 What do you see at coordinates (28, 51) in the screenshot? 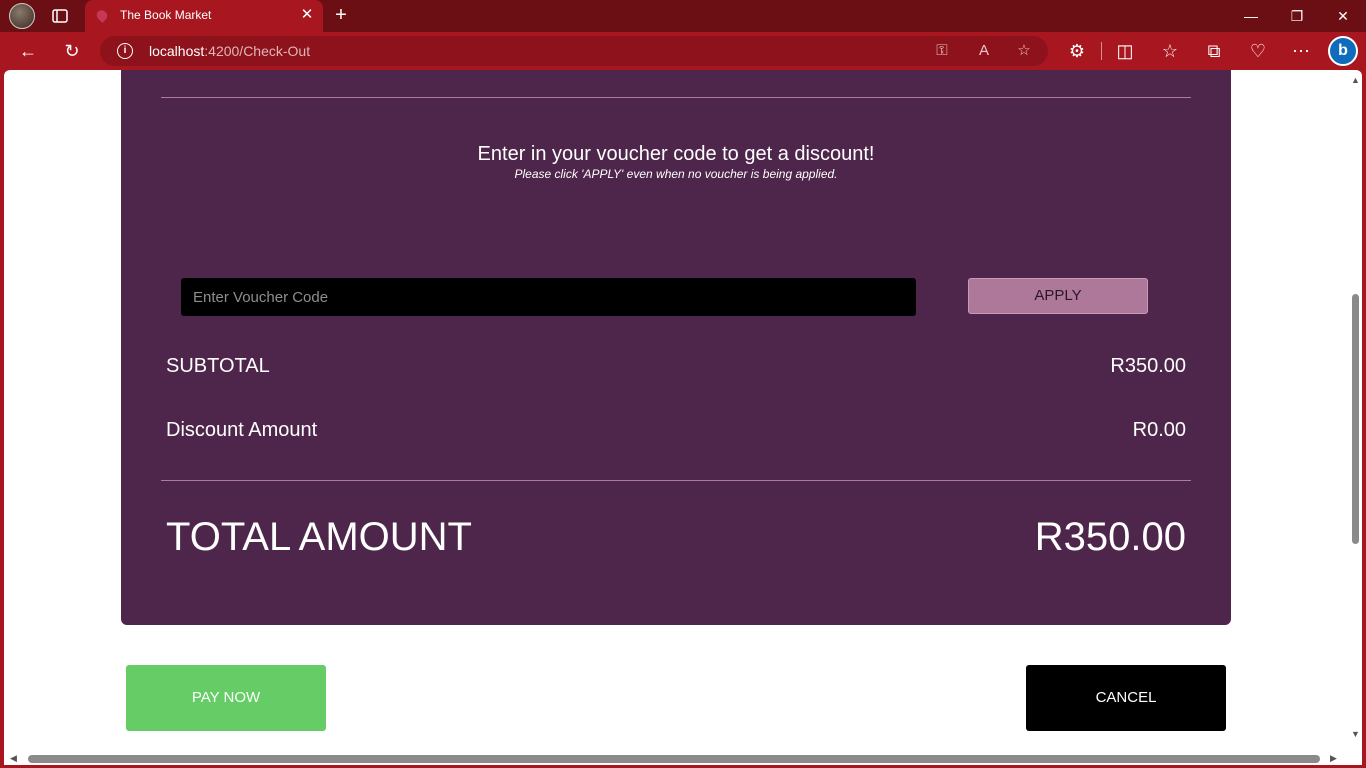
I see `back-icon: ←` at bounding box center [28, 51].